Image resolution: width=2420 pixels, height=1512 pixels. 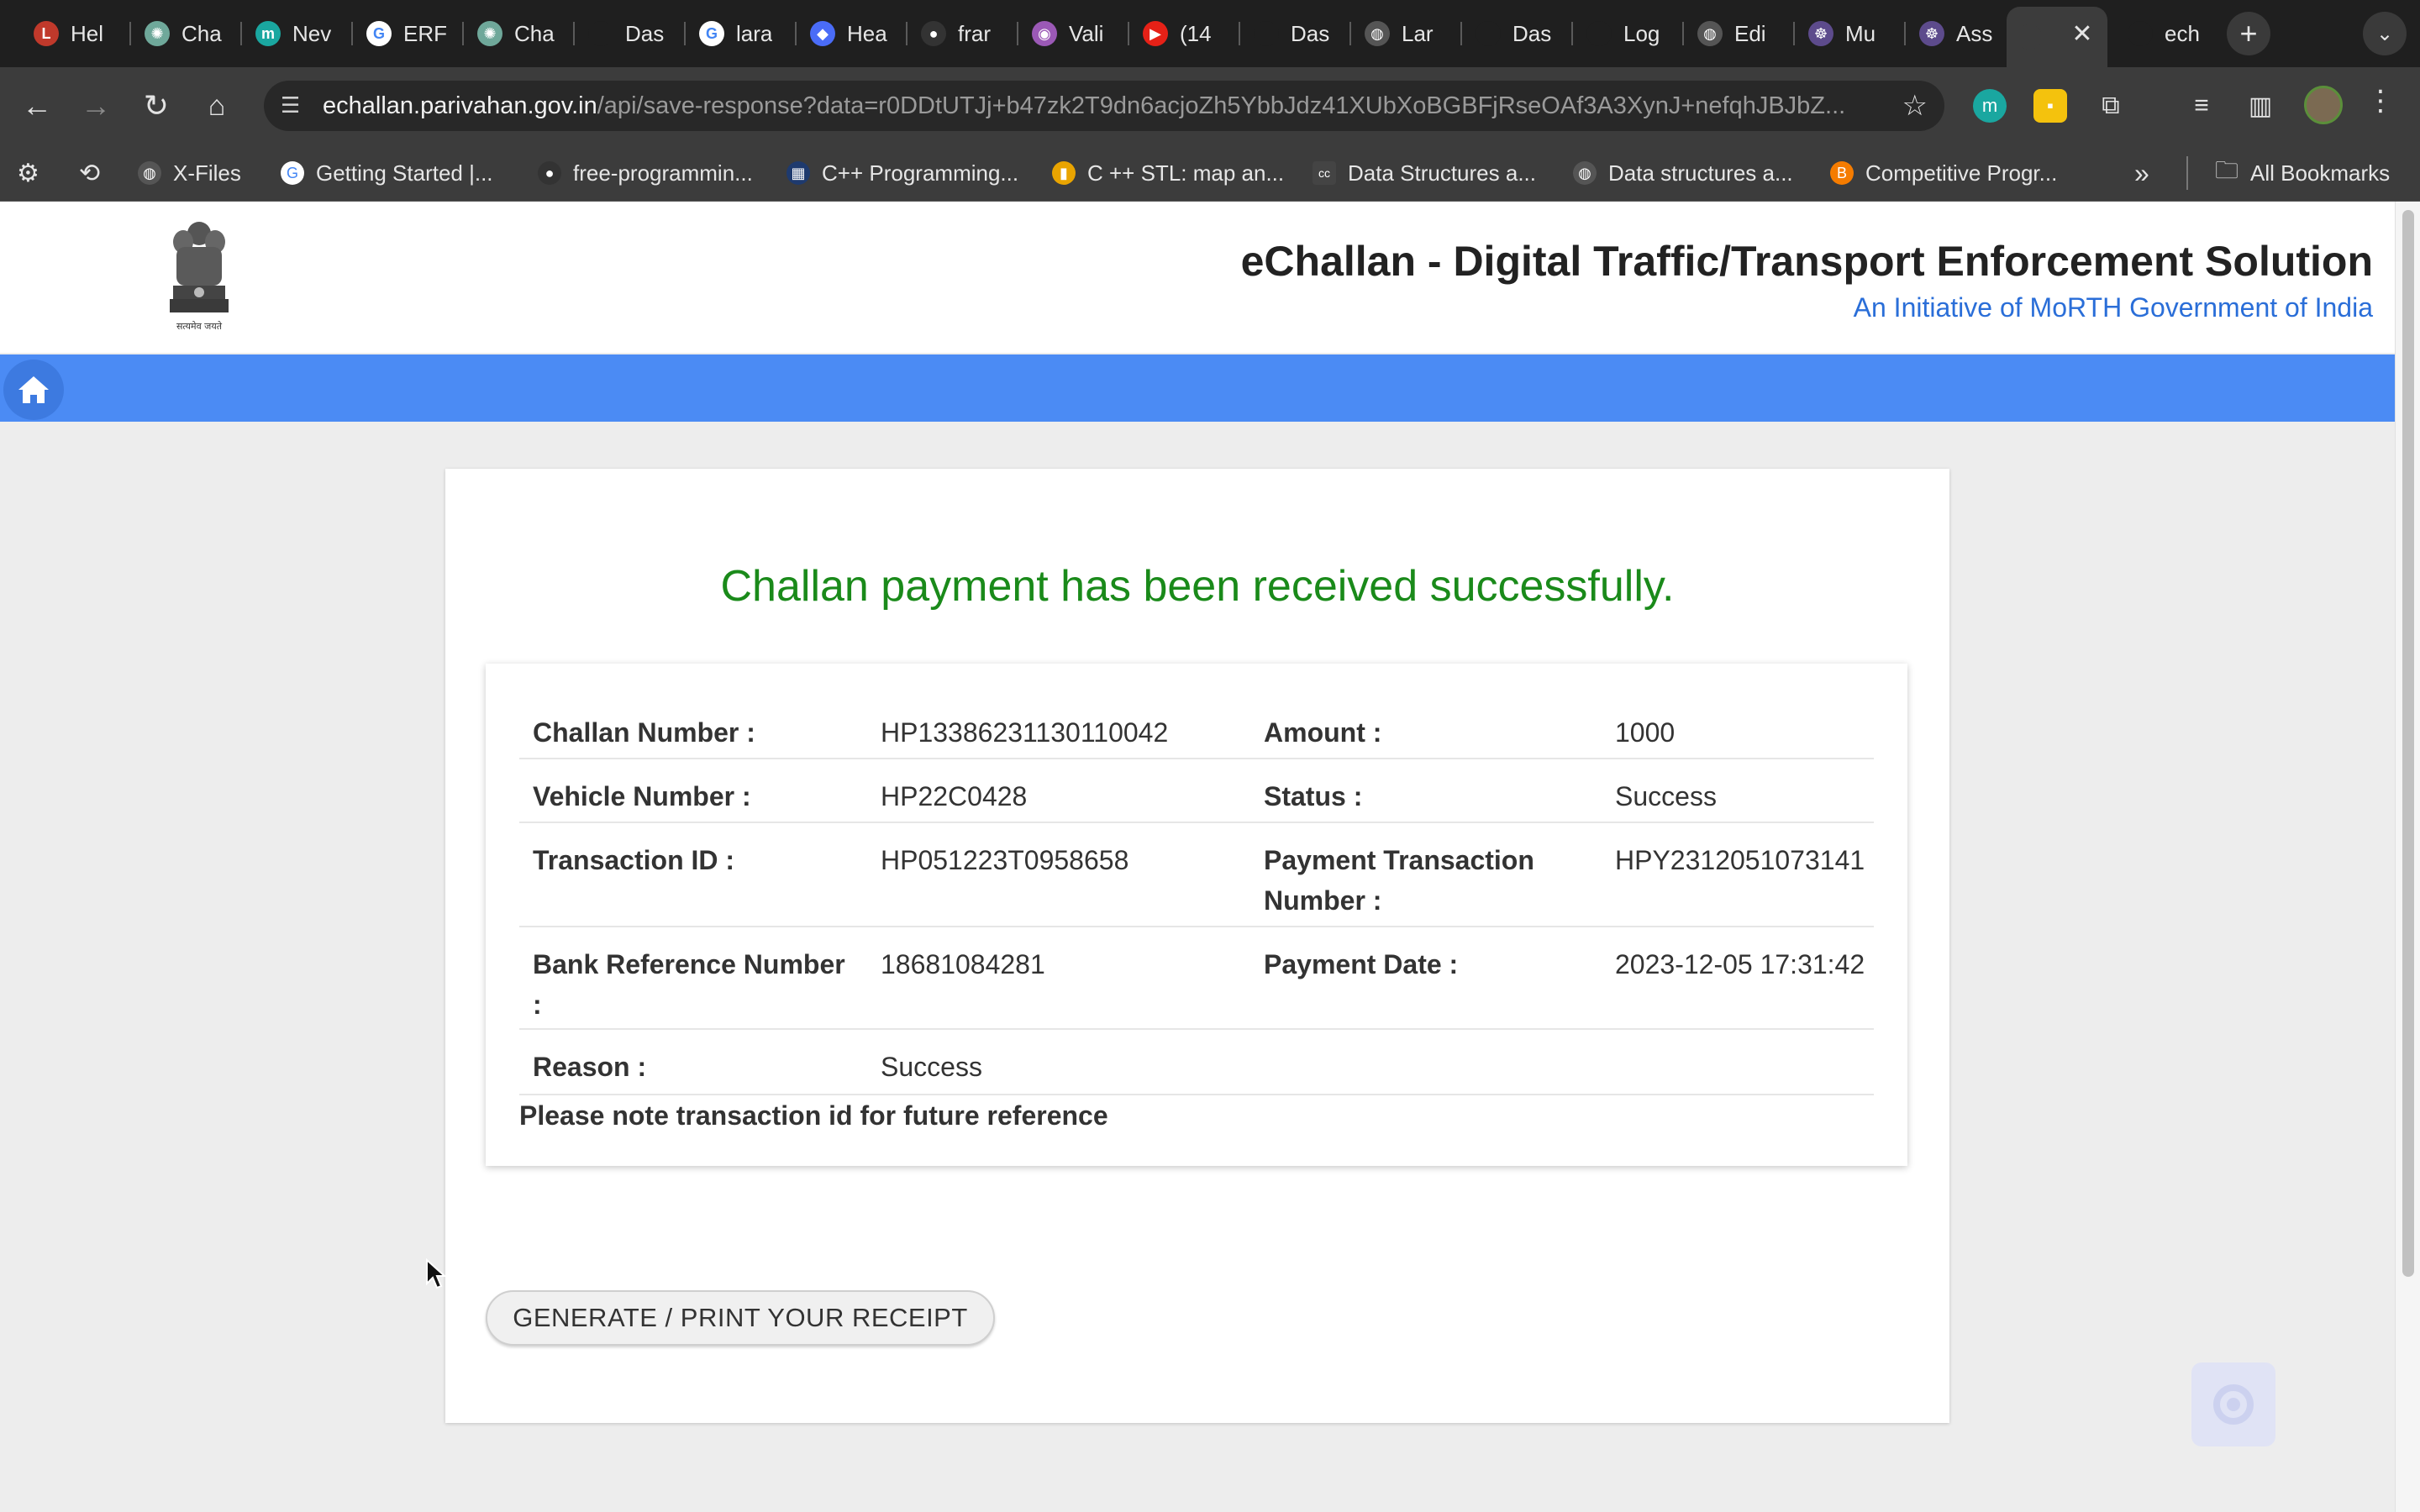 I want to click on folder-icon: 🗀, so click(x=2227, y=170).